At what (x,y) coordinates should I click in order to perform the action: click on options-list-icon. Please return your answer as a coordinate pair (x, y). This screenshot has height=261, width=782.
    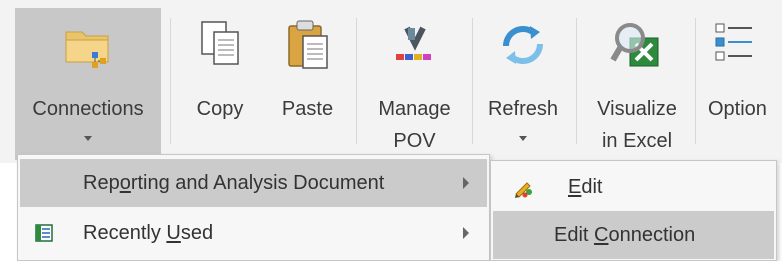
    Looking at the image, I should click on (733, 42).